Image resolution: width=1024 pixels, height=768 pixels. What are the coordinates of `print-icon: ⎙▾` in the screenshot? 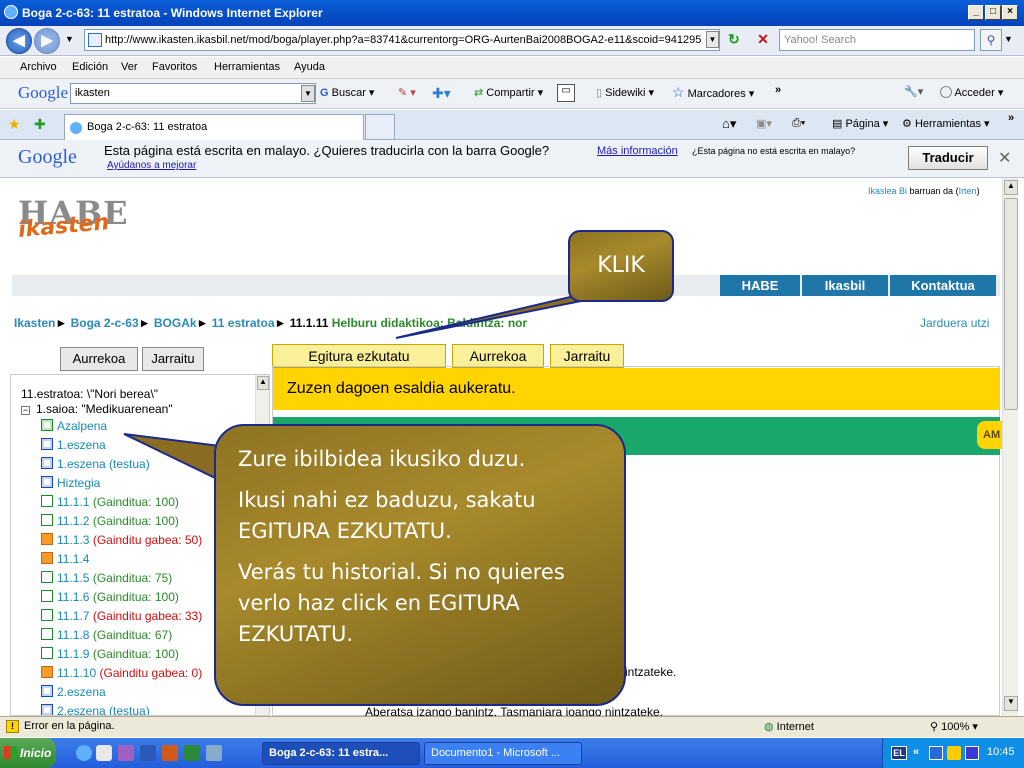 It's located at (798, 123).